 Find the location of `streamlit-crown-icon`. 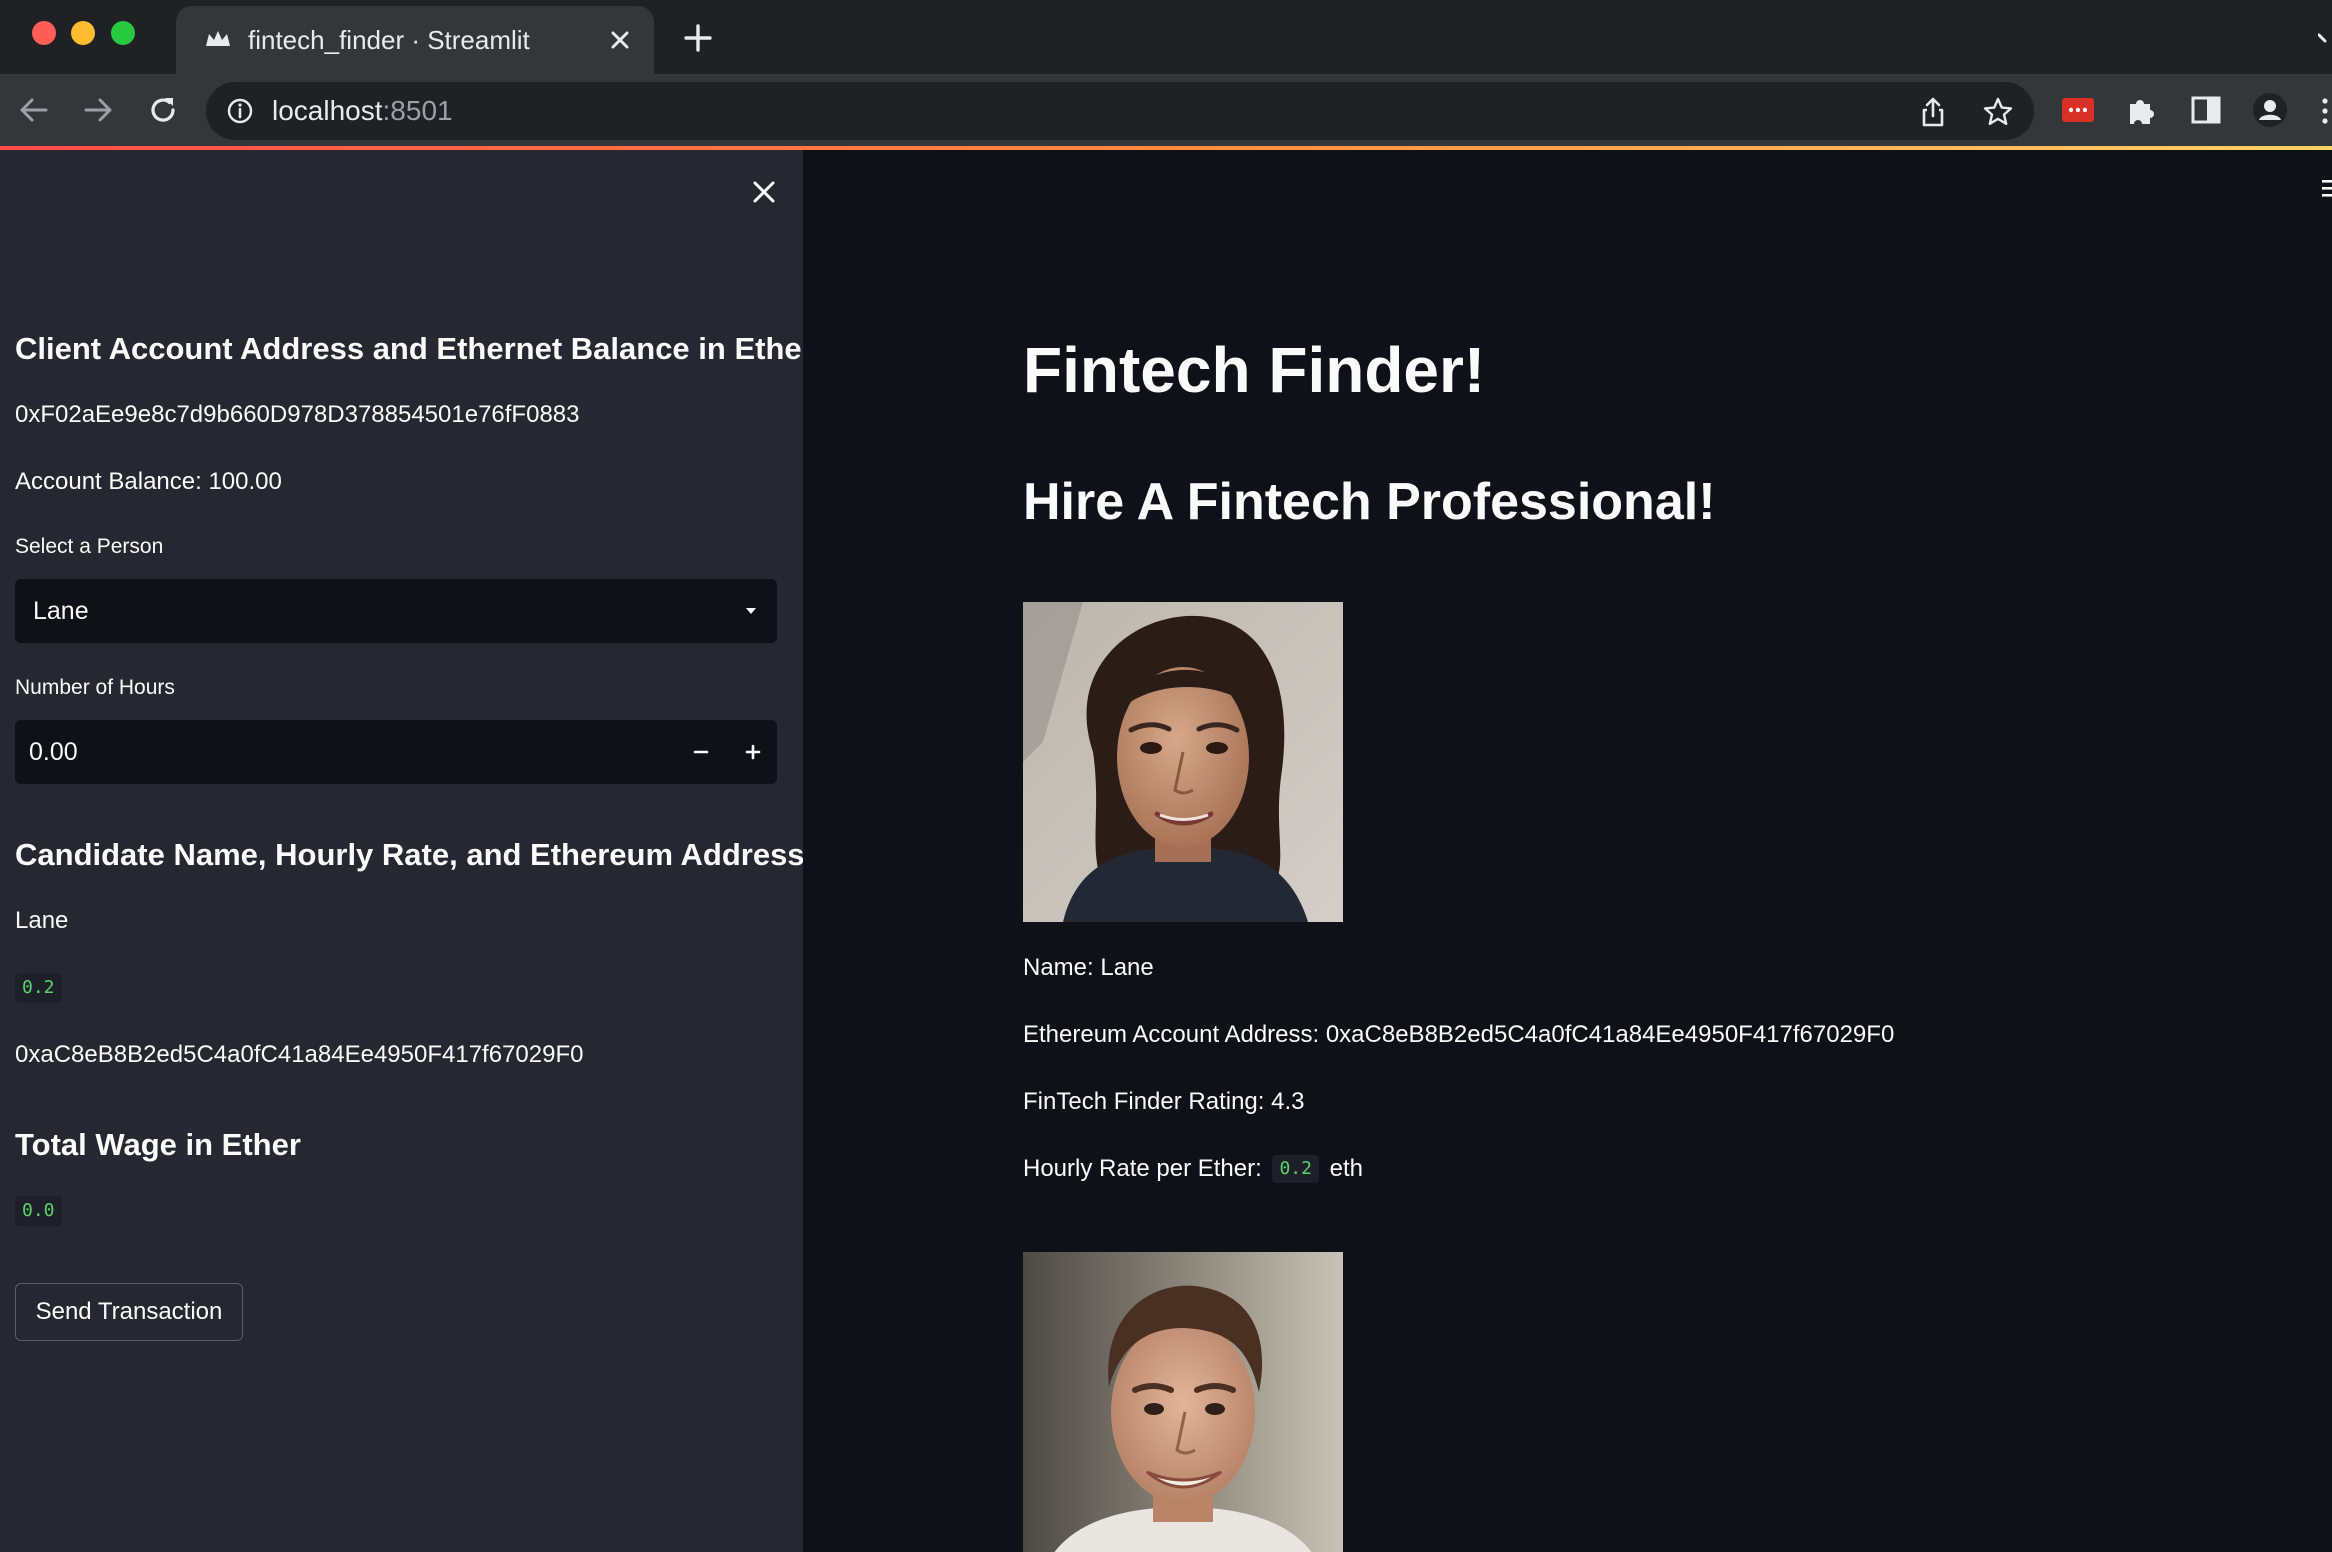

streamlit-crown-icon is located at coordinates (218, 38).